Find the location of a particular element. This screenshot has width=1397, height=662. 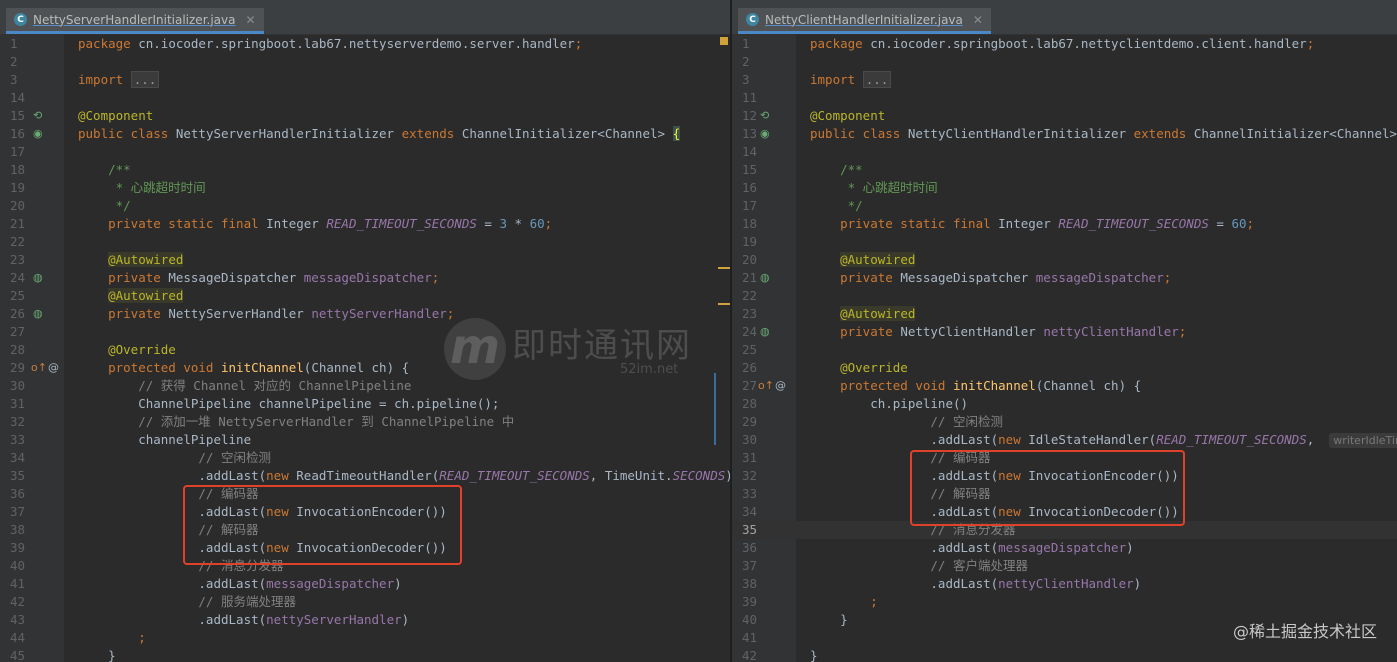

code-line: 12 @Component ⟲ is located at coordinates (1064, 116).